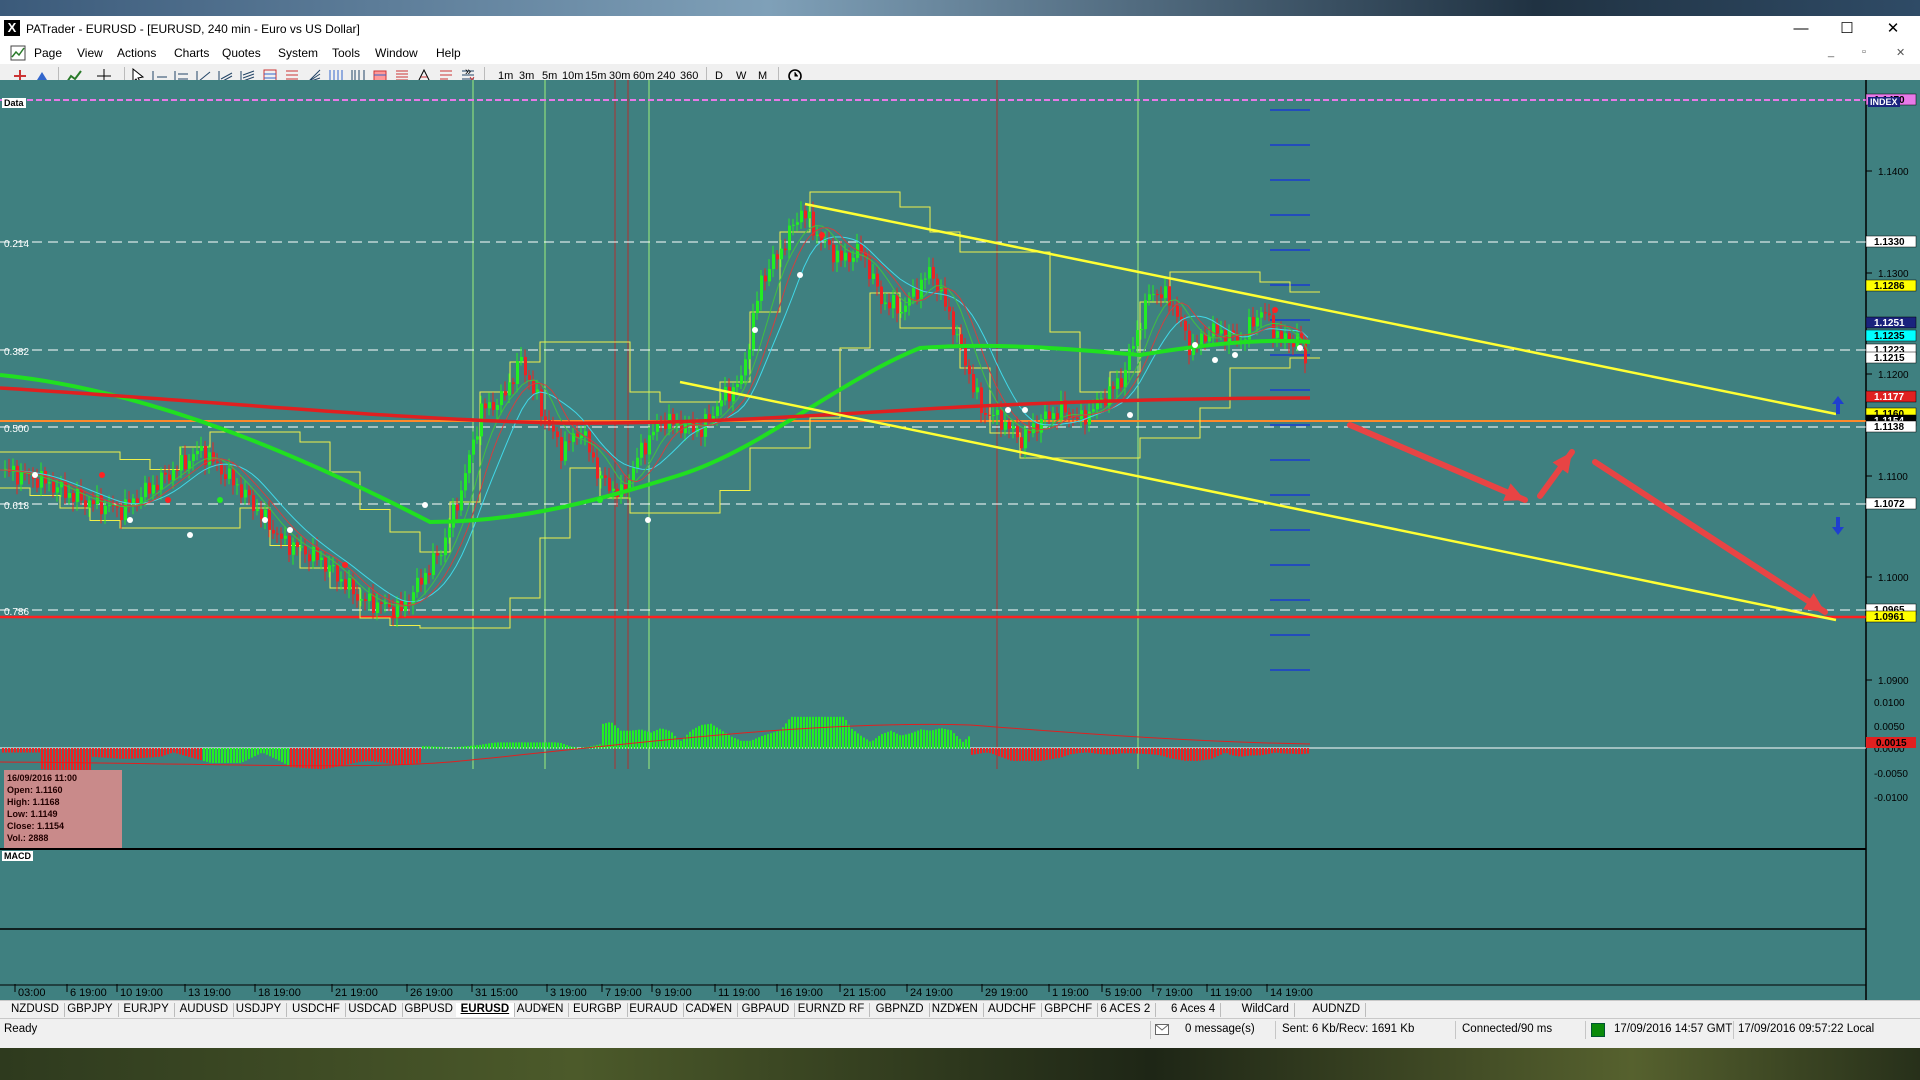  I want to click on minimize-button: —, so click(1801, 29).